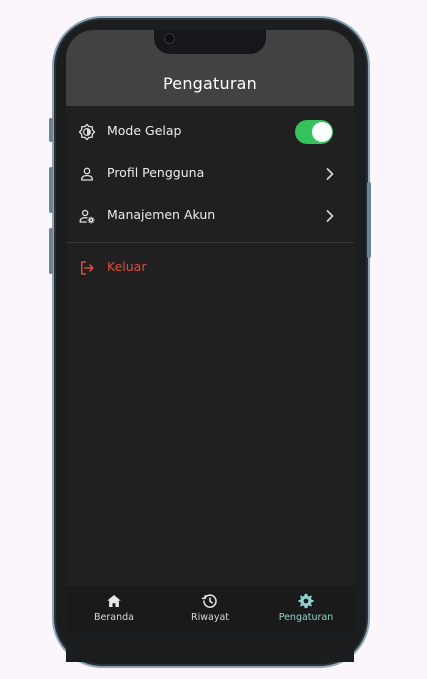 This screenshot has height=679, width=427. I want to click on page-title: Pengaturan, so click(210, 83).